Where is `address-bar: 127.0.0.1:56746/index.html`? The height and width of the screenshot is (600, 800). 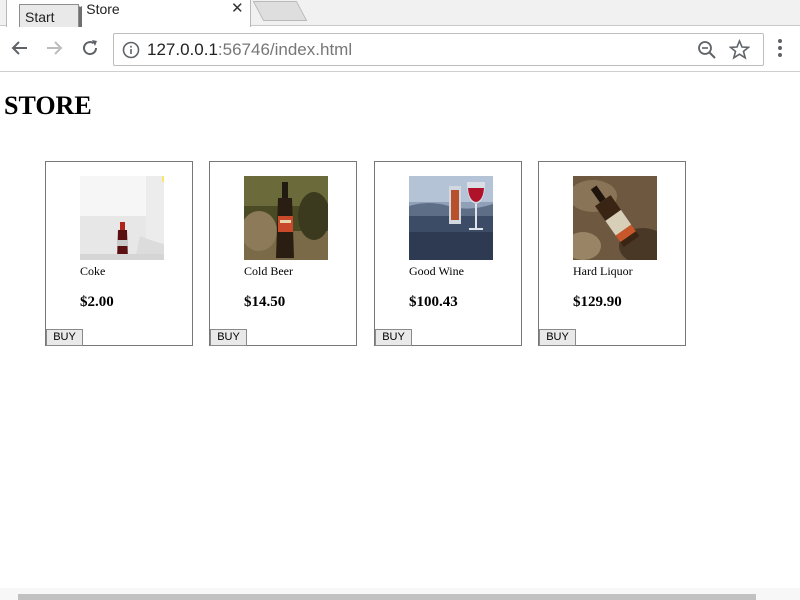 address-bar: 127.0.0.1:56746/index.html is located at coordinates (438, 49).